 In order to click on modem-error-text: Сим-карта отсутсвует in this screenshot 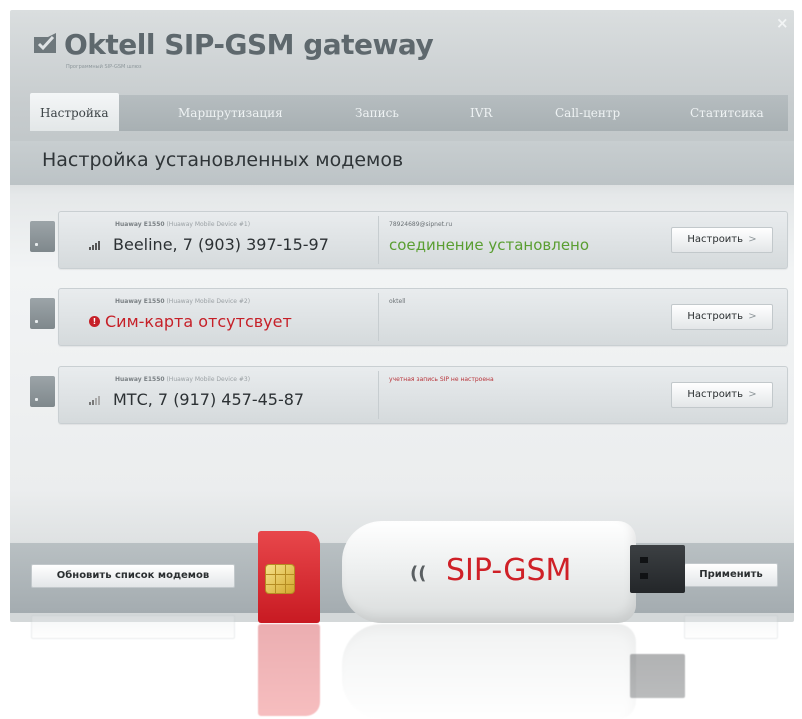, I will do `click(198, 321)`.